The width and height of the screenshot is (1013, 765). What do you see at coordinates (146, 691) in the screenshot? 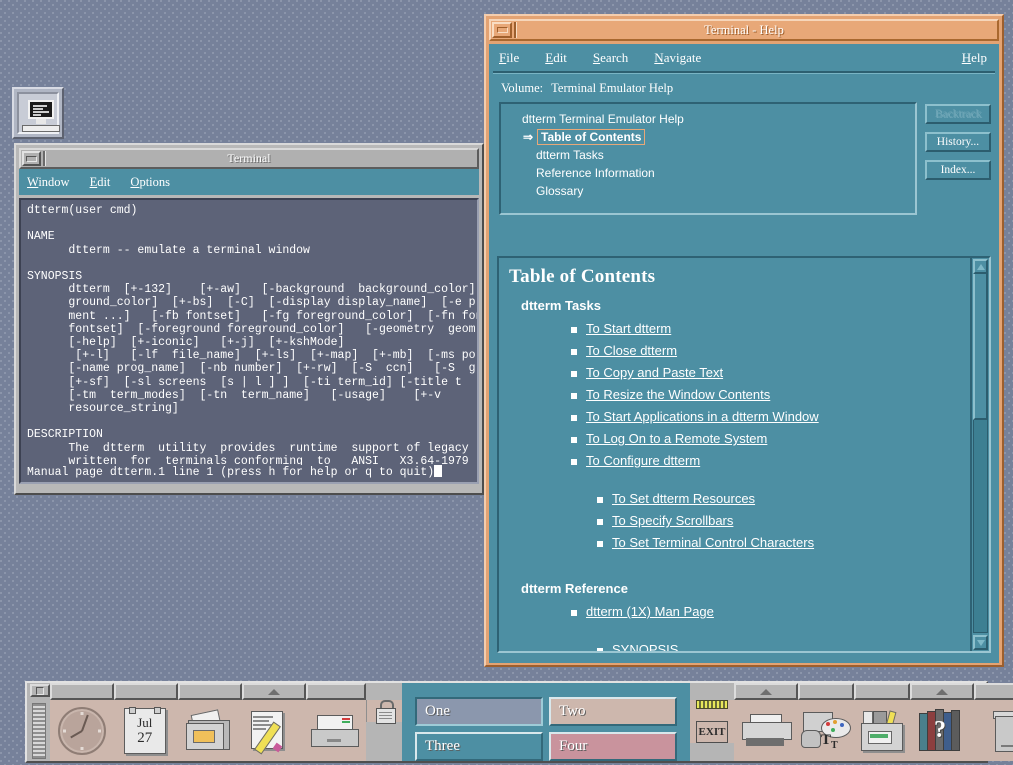
I see `subpanel-arrow-calendar` at bounding box center [146, 691].